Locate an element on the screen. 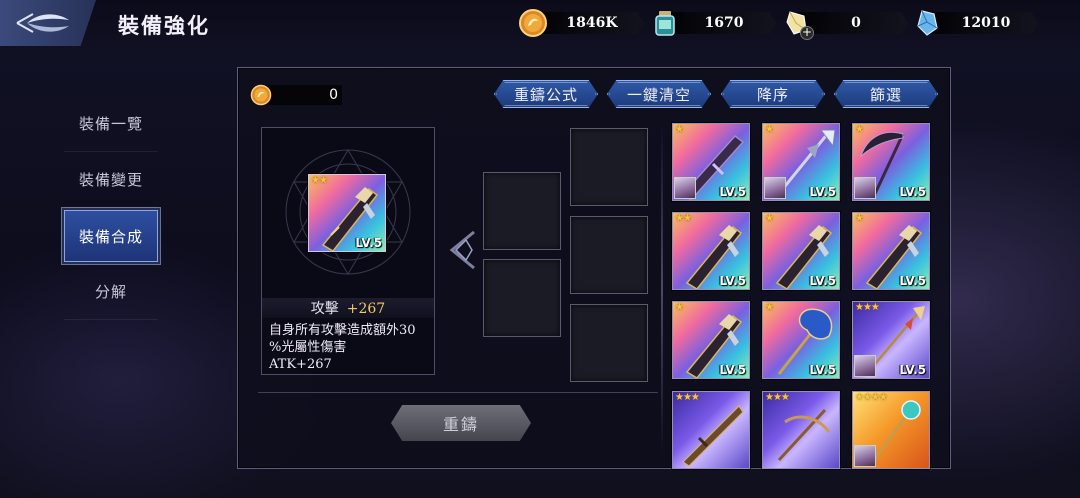 The image size is (1080, 498). add-crystal-shard-button: + is located at coordinates (807, 33).